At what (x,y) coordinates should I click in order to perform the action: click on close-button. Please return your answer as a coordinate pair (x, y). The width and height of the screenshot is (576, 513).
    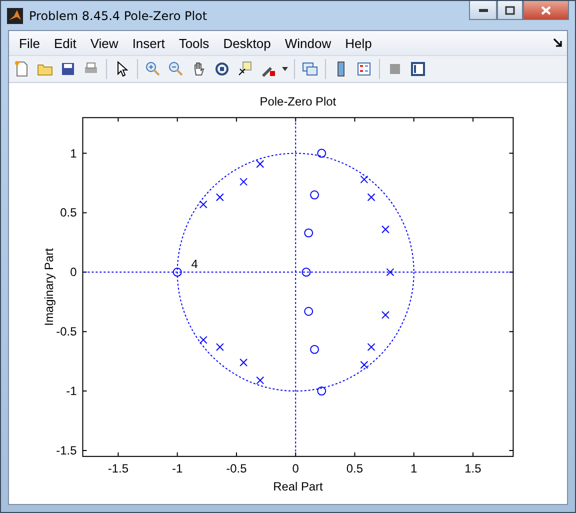
    Looking at the image, I should click on (546, 10).